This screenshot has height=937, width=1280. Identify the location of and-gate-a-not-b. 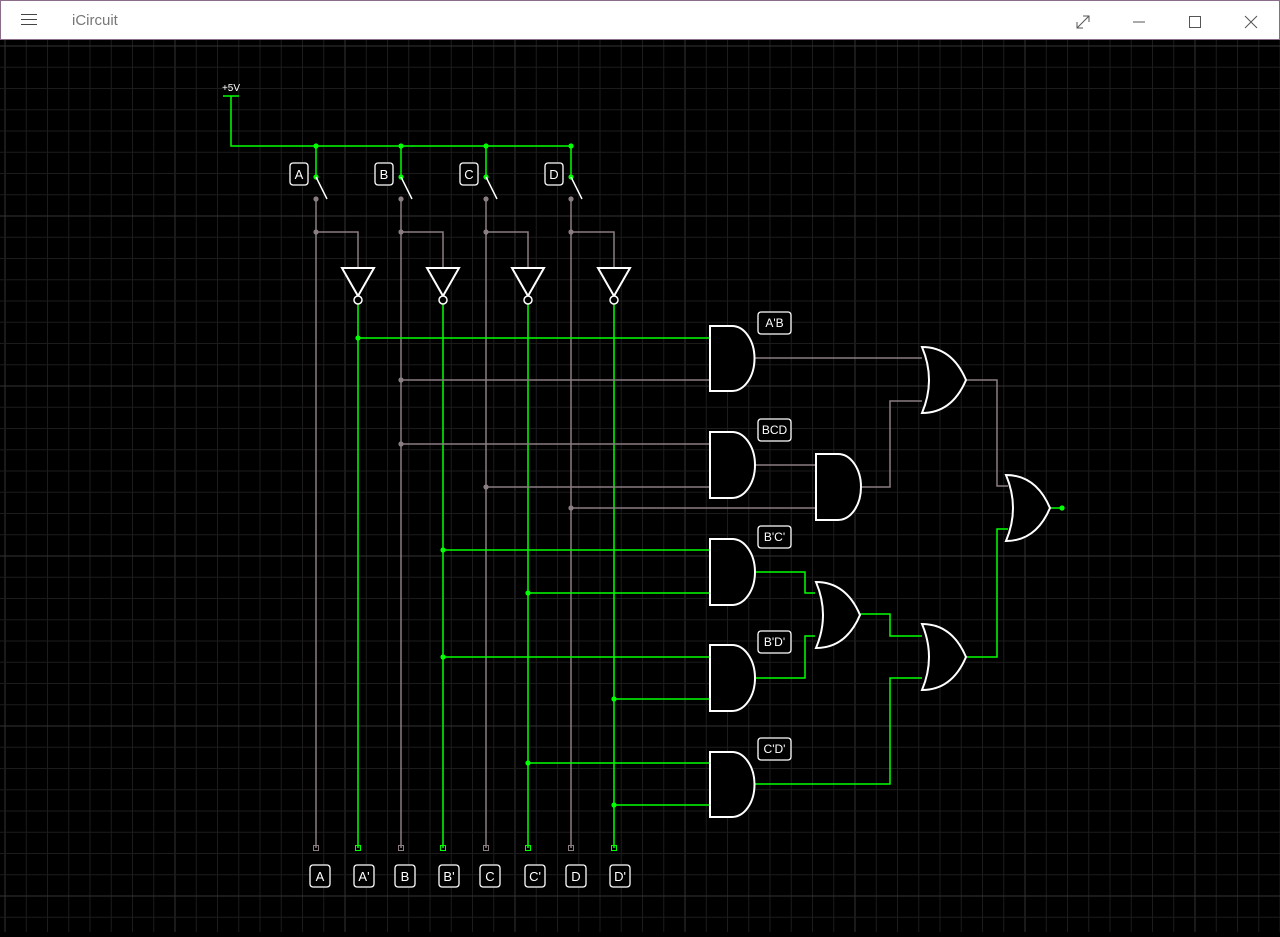
(732, 358).